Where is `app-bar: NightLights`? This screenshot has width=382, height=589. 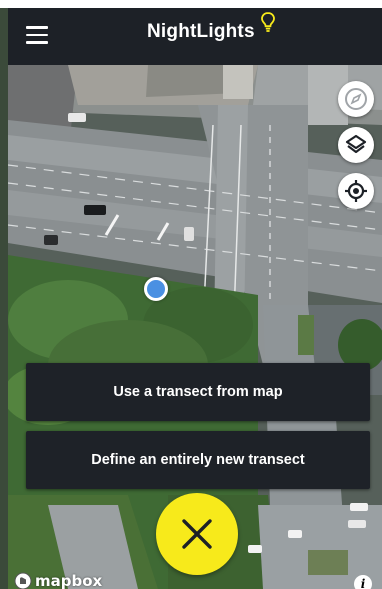
app-bar: NightLights is located at coordinates (195, 36).